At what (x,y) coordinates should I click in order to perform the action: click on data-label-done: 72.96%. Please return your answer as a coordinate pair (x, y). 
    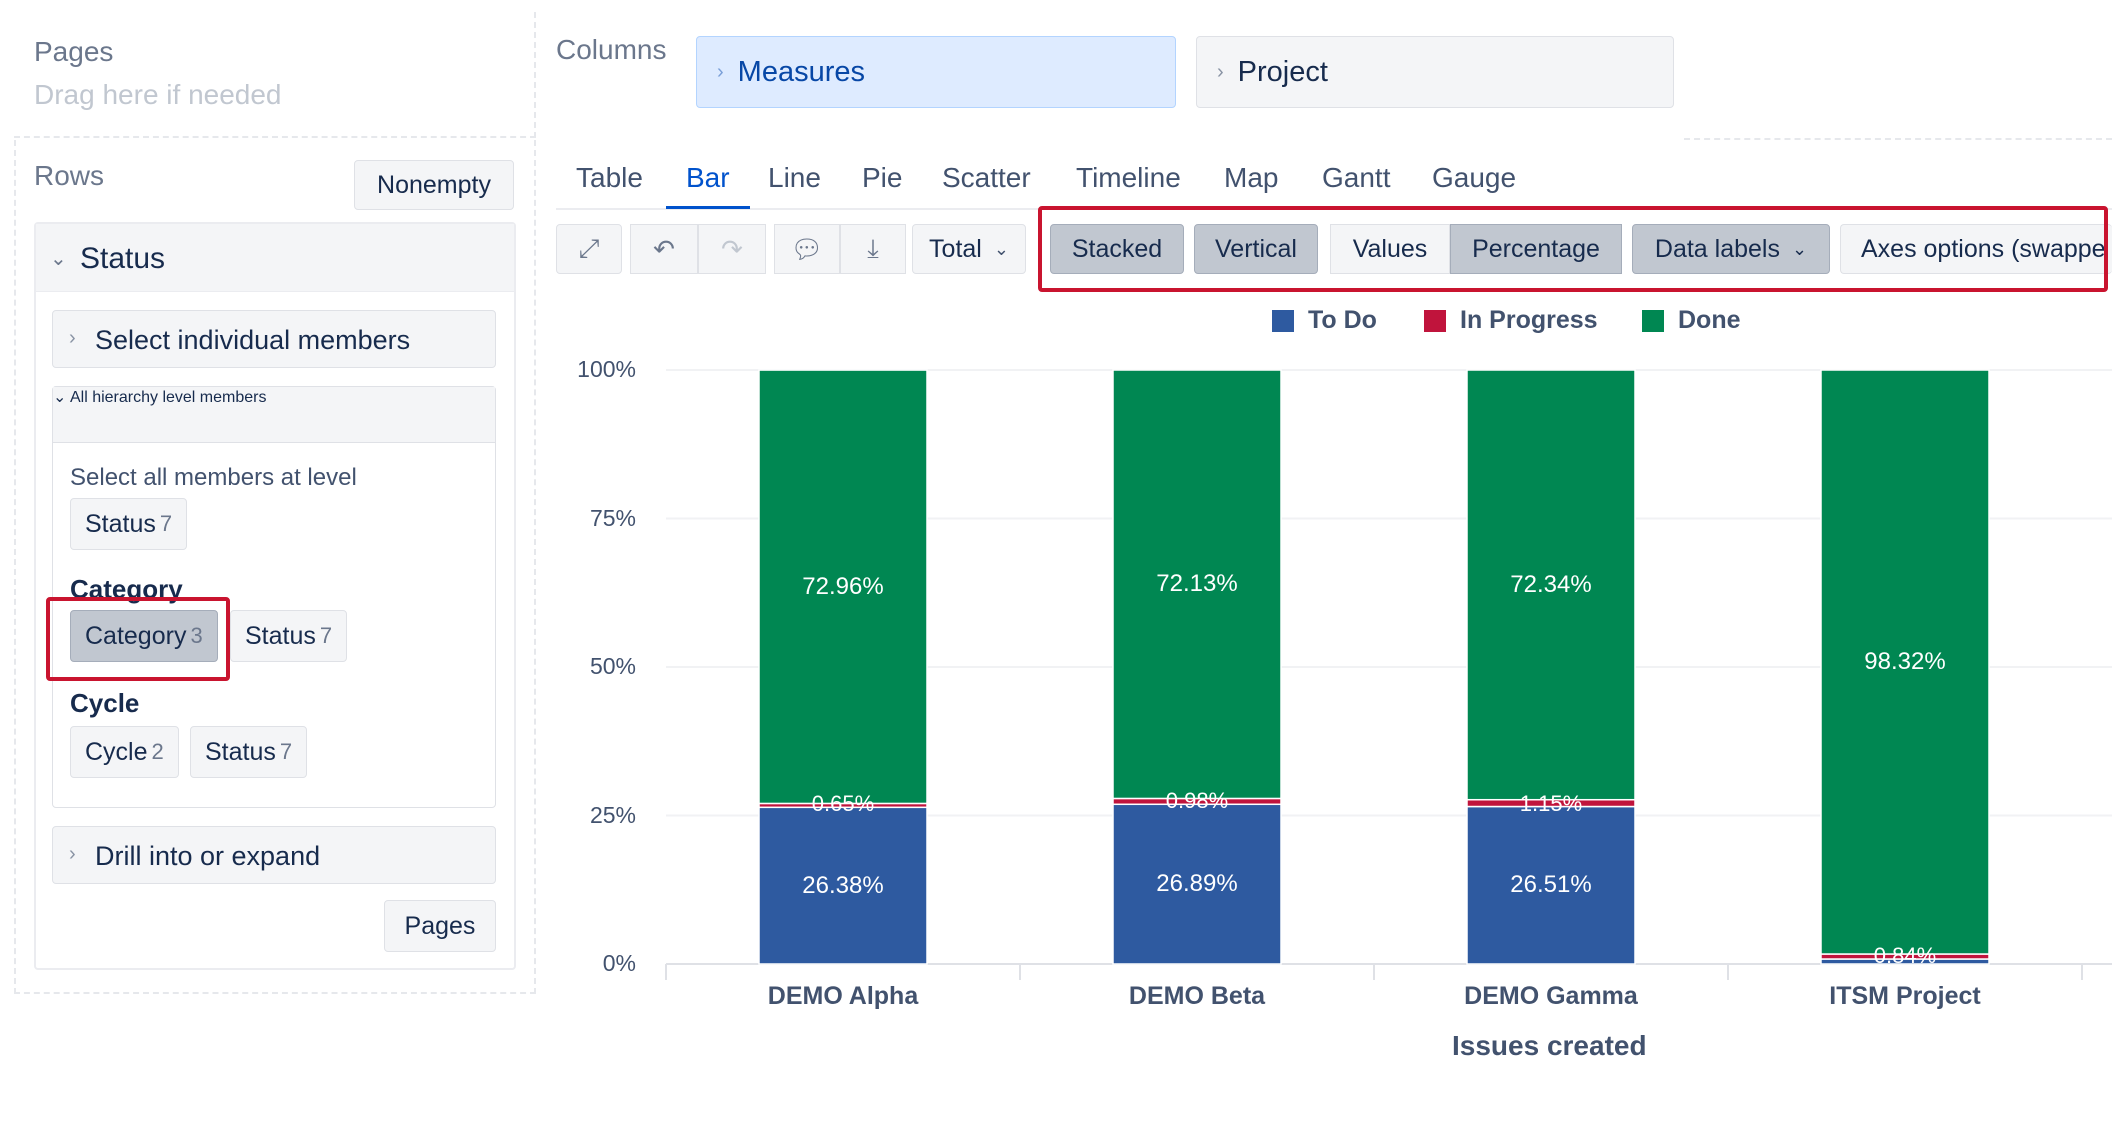
    Looking at the image, I should click on (843, 586).